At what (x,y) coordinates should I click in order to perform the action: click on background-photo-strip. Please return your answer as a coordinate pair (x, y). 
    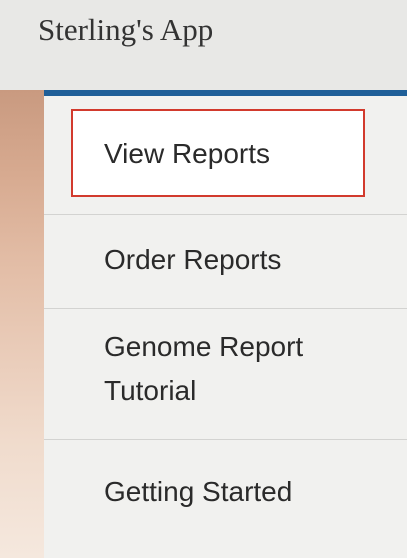
    Looking at the image, I should click on (22, 324).